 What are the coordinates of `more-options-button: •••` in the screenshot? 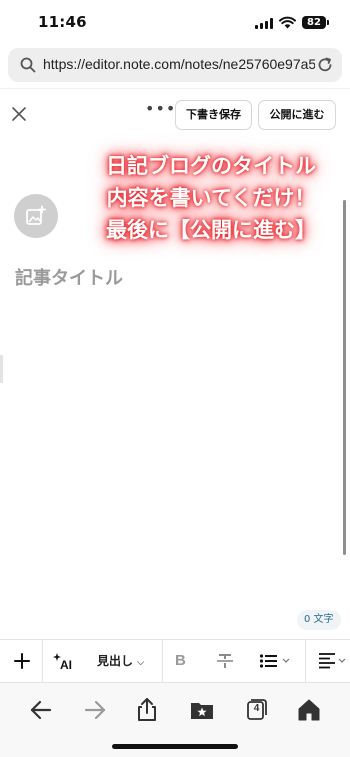 It's located at (160, 111).